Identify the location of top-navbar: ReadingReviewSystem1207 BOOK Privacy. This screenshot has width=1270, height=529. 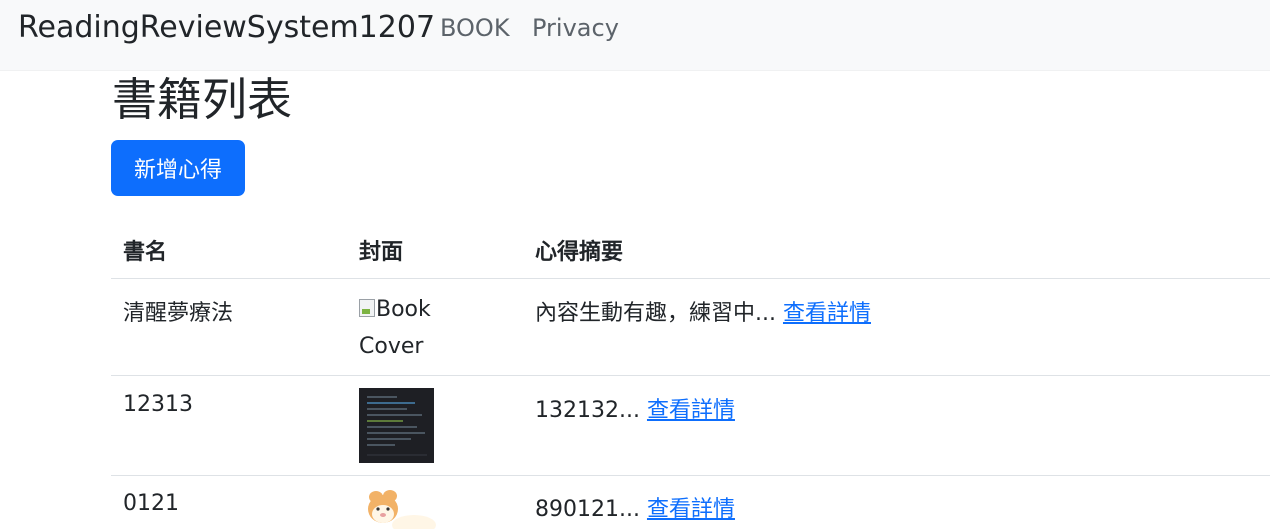
(635, 35).